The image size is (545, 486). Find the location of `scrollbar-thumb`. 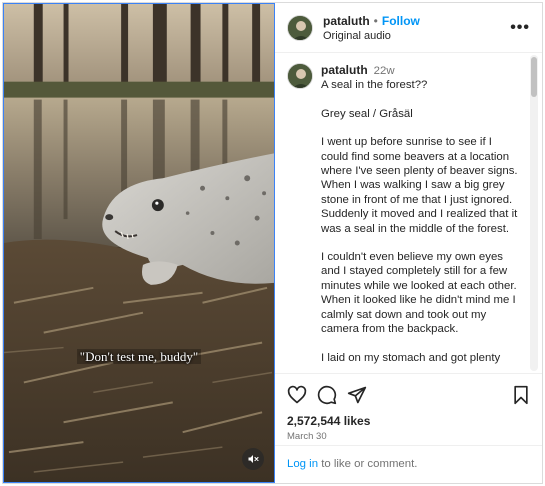

scrollbar-thumb is located at coordinates (534, 77).